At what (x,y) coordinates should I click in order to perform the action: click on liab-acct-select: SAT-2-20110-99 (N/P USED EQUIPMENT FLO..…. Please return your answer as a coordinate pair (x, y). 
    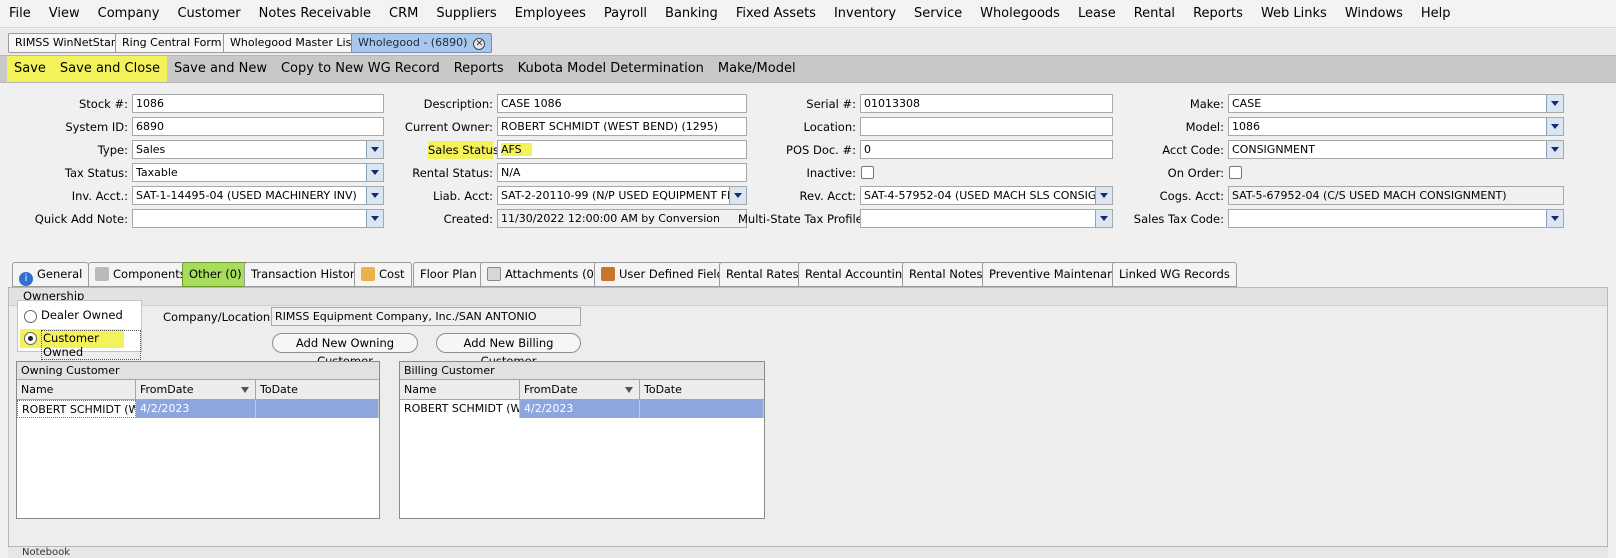
    Looking at the image, I should click on (622, 195).